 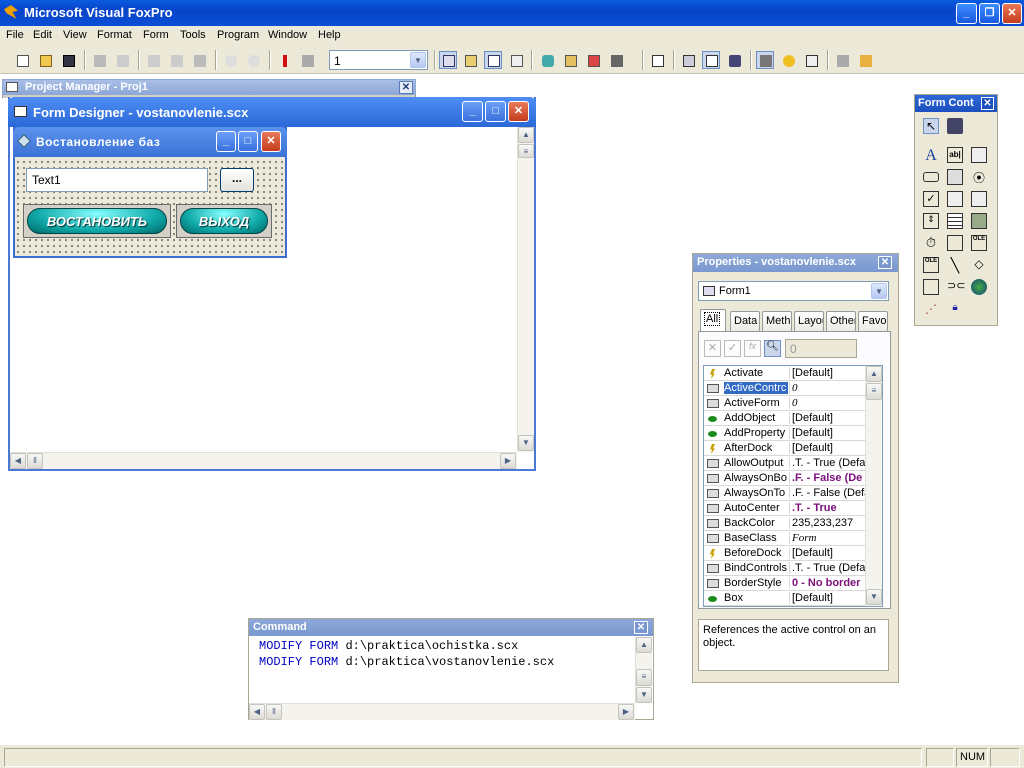 What do you see at coordinates (955, 265) in the screenshot?
I see `line-icon: ╲` at bounding box center [955, 265].